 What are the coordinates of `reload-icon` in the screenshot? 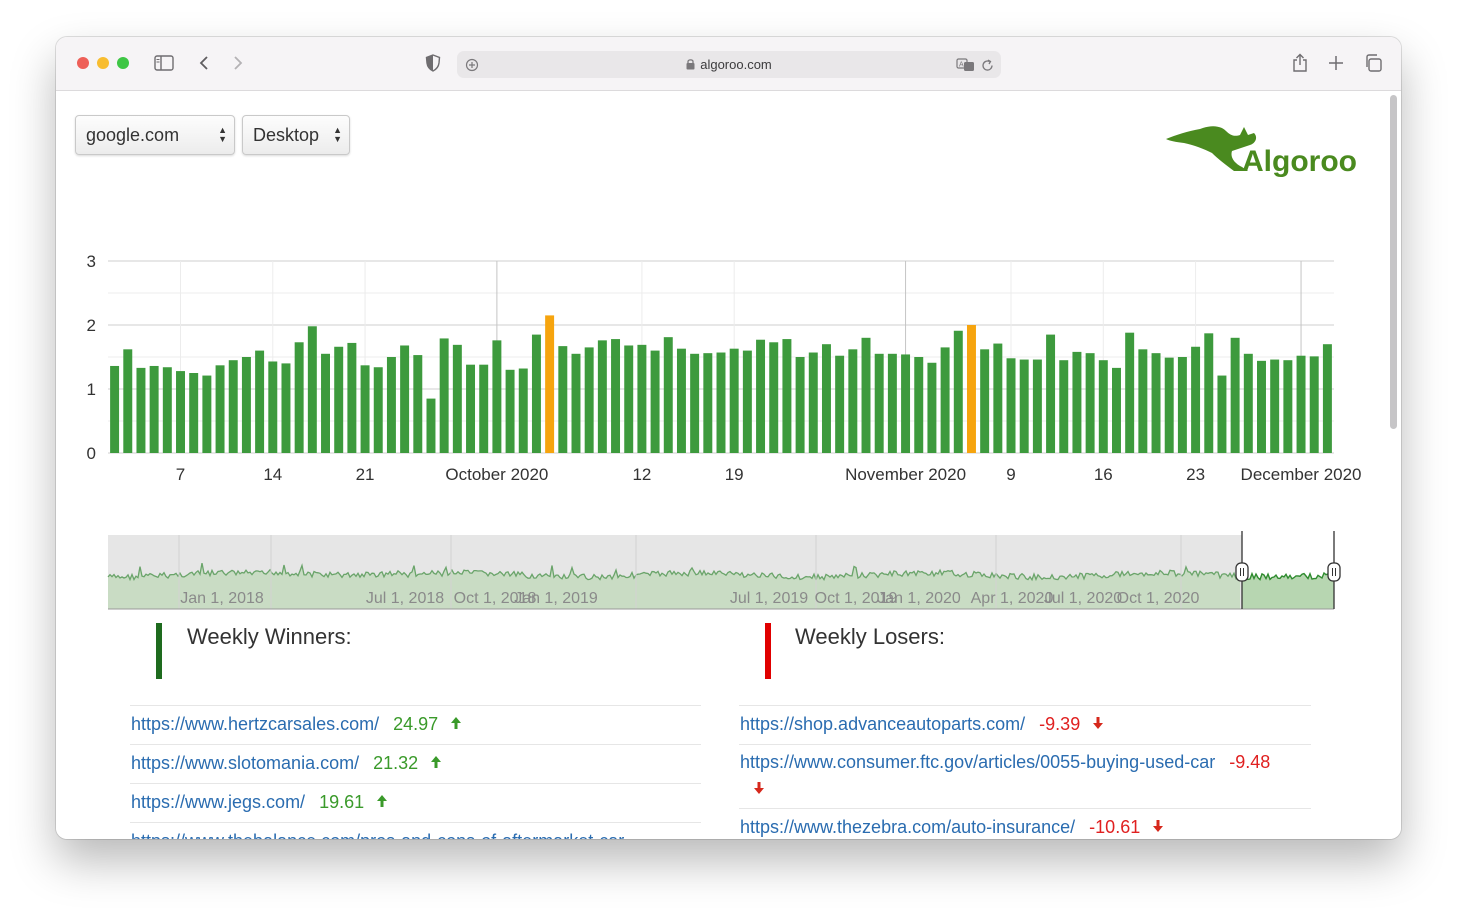 It's located at (987, 65).